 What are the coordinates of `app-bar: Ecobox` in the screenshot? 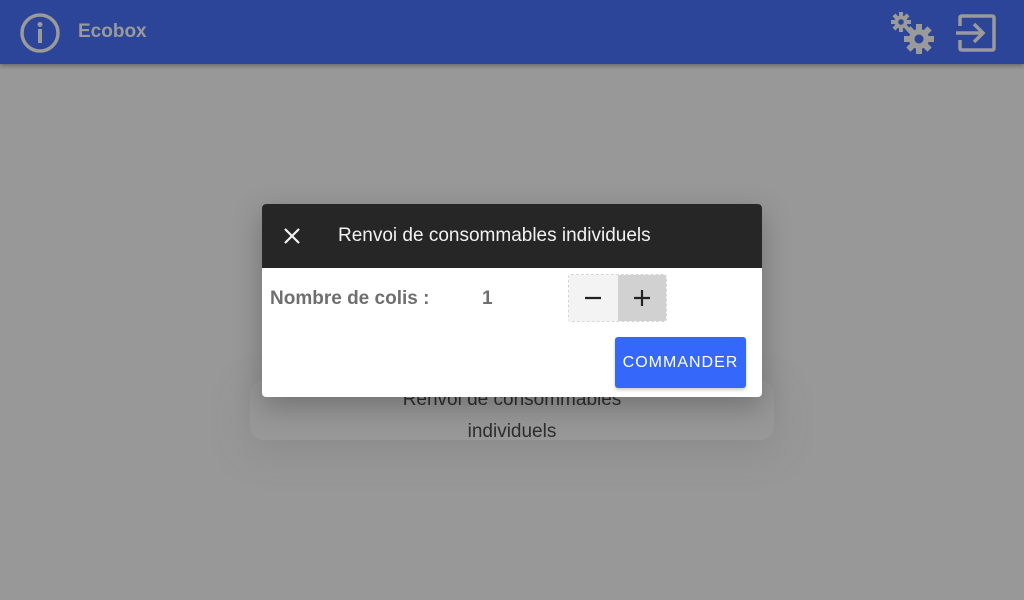 It's located at (512, 32).